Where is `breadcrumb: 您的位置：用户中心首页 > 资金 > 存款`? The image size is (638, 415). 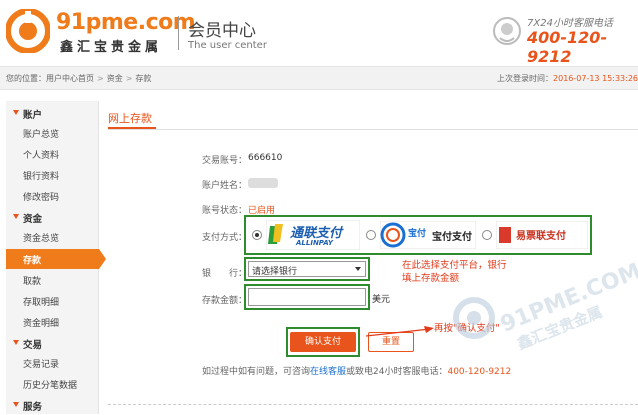
breadcrumb: 您的位置：用户中心首页 > 资金 > 存款 is located at coordinates (78, 78).